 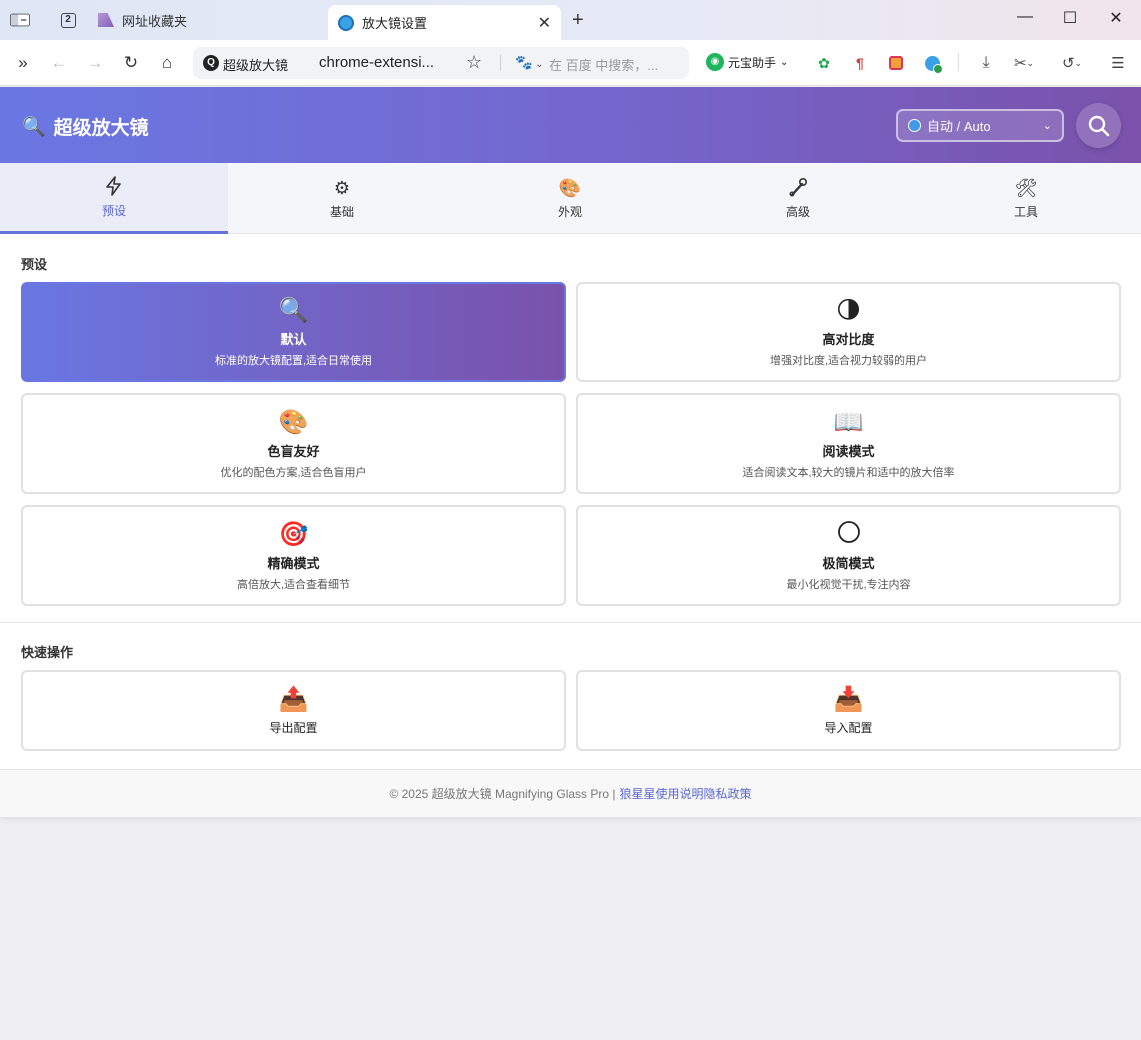 What do you see at coordinates (395, 23) in the screenshot?
I see `tab-active-title: 放大镜设置` at bounding box center [395, 23].